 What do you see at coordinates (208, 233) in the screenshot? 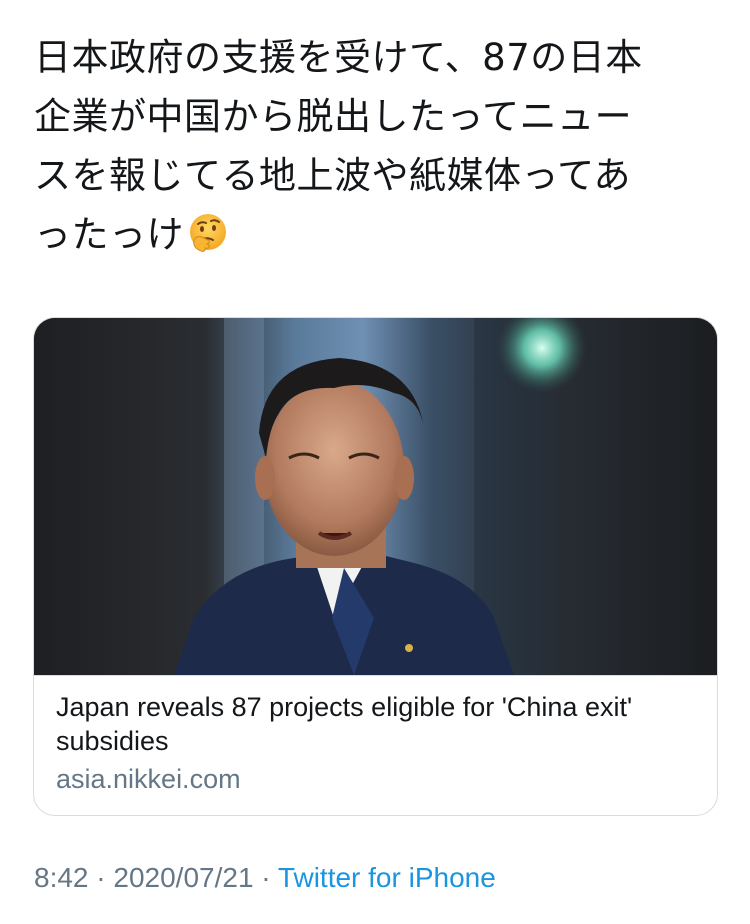
I see `thinking-face-icon` at bounding box center [208, 233].